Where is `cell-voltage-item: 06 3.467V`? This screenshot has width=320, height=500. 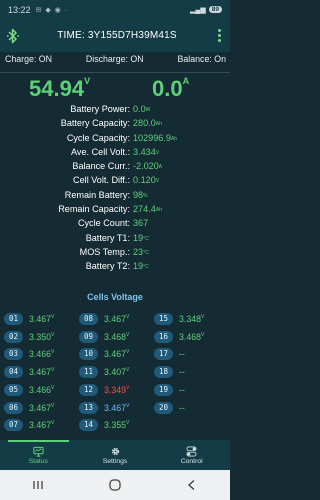 cell-voltage-item: 06 3.467V is located at coordinates (29, 408).